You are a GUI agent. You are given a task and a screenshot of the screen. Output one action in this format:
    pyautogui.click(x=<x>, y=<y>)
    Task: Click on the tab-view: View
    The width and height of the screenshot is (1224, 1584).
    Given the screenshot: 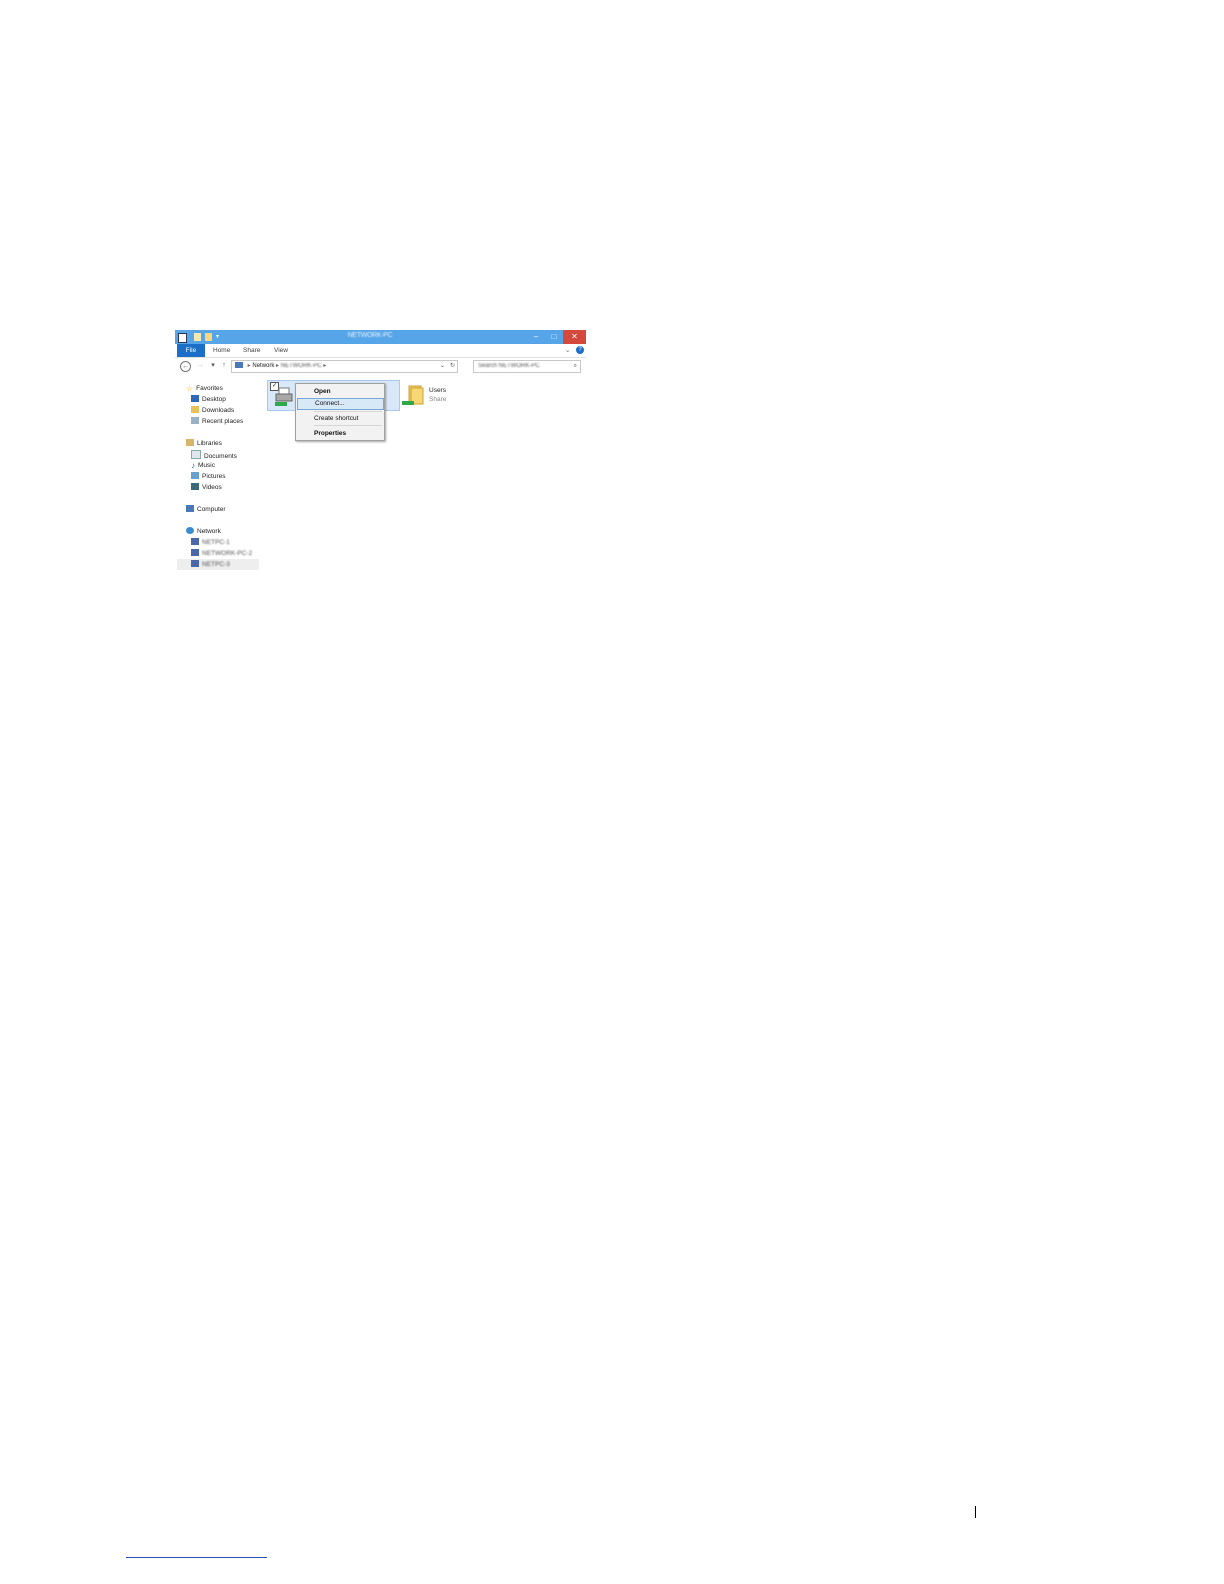 What is the action you would take?
    pyautogui.click(x=281, y=350)
    